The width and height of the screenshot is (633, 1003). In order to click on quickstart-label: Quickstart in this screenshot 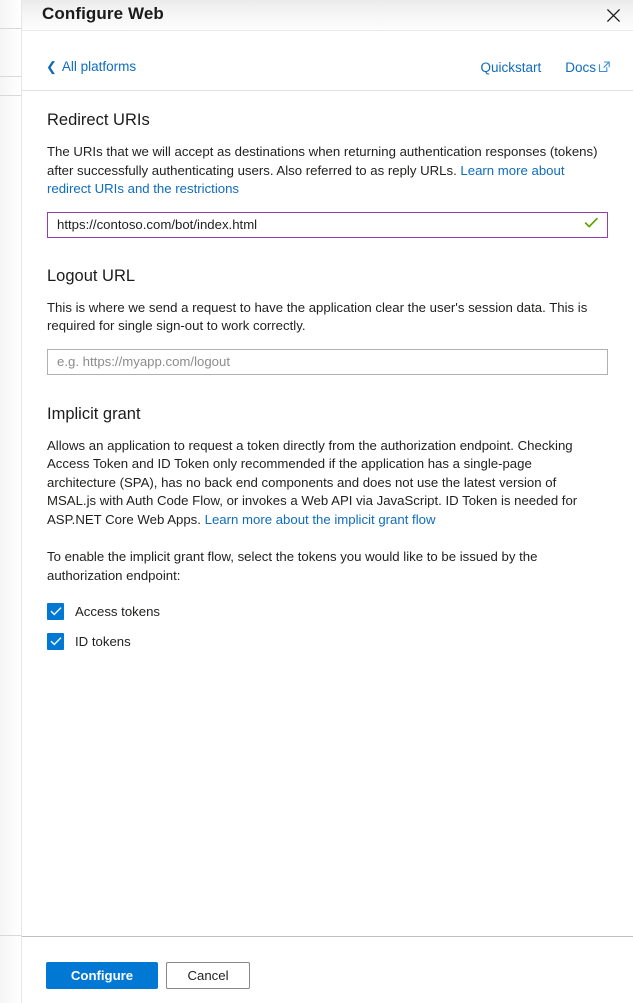, I will do `click(511, 67)`.